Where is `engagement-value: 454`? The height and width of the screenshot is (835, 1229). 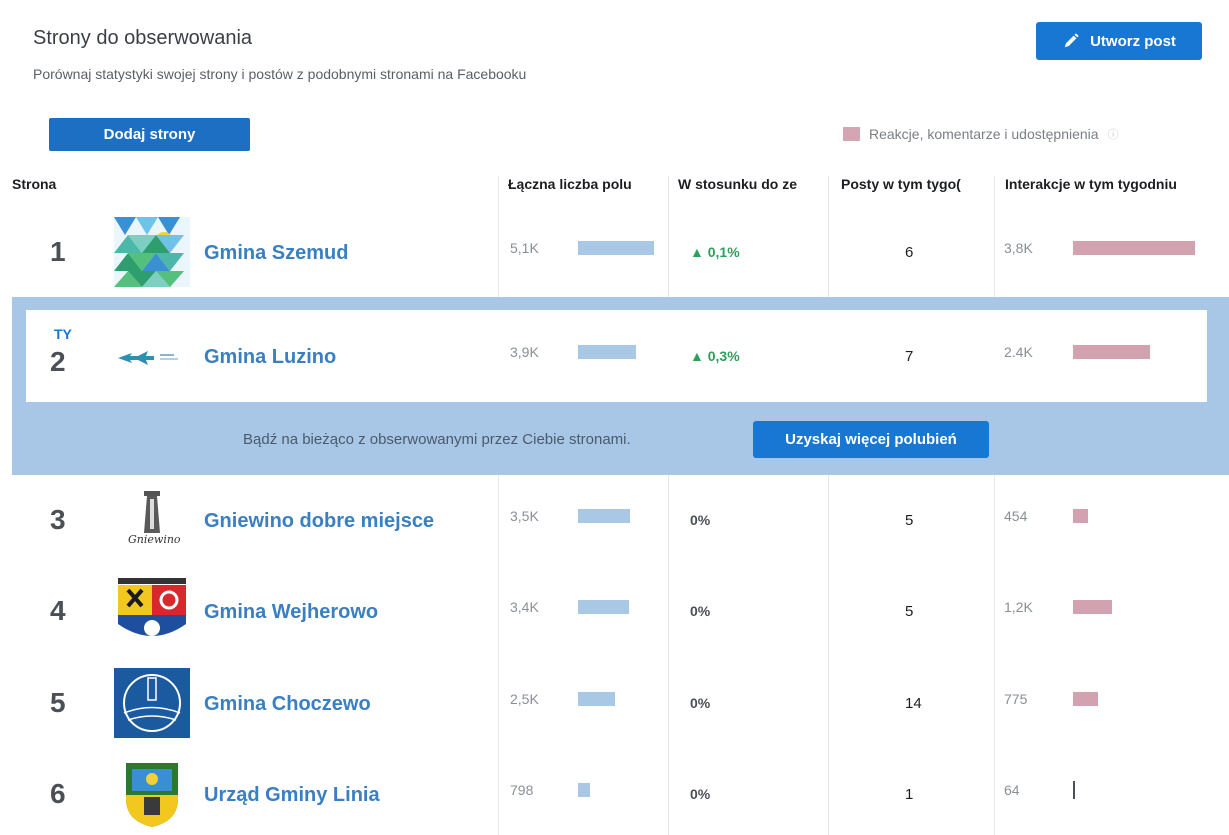
engagement-value: 454 is located at coordinates (1016, 516).